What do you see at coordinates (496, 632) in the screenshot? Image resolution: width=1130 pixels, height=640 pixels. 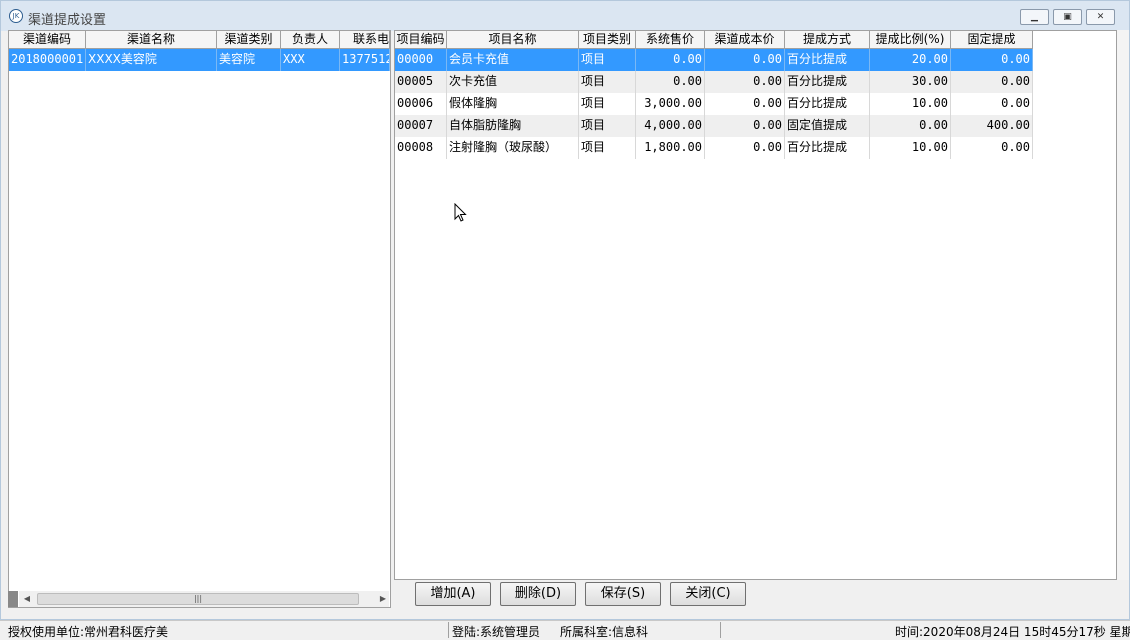 I see `status-login-user: 登陆:系统管理员` at bounding box center [496, 632].